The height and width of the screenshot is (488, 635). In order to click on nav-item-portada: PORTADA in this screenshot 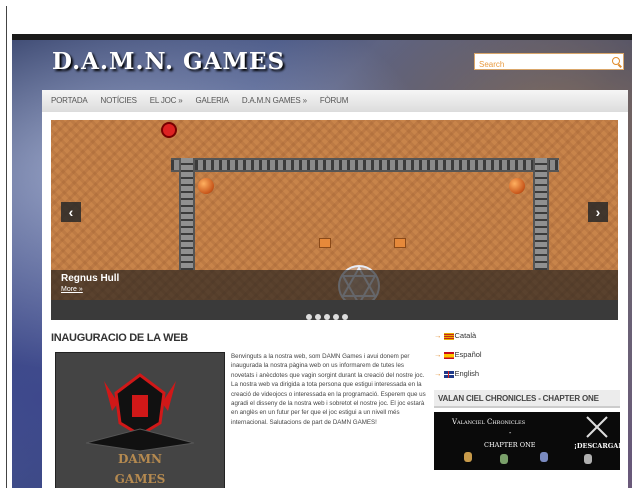, I will do `click(69, 101)`.